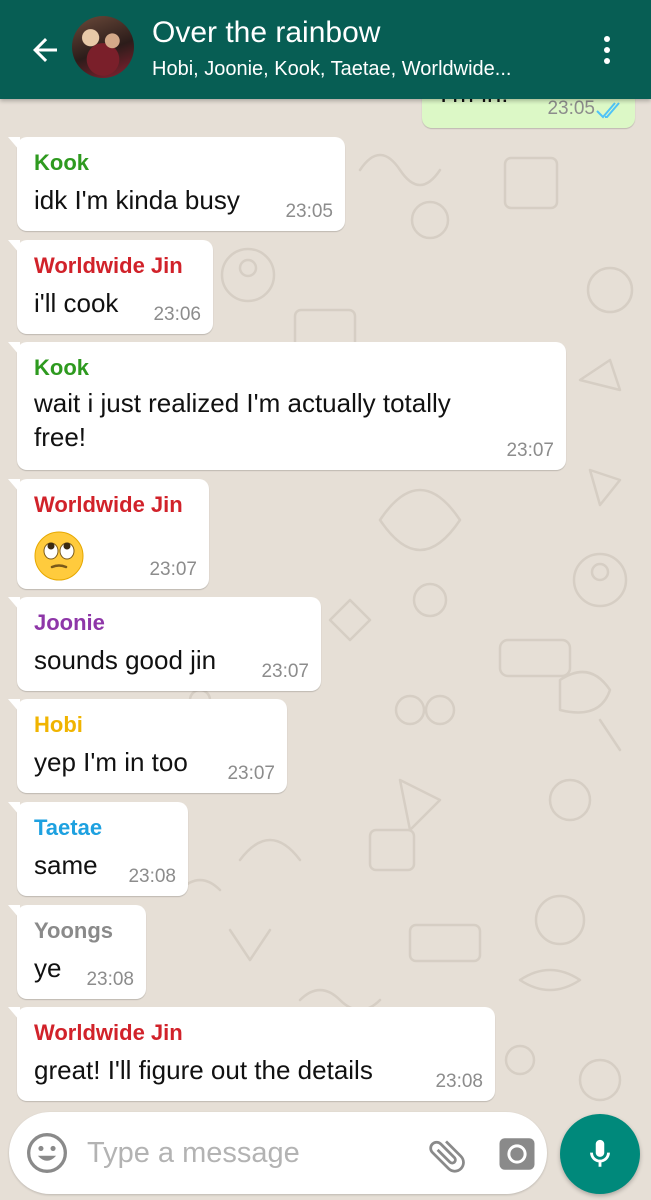 This screenshot has width=651, height=1200. Describe the element at coordinates (607, 39) in the screenshot. I see `more-vertical-icon` at that location.